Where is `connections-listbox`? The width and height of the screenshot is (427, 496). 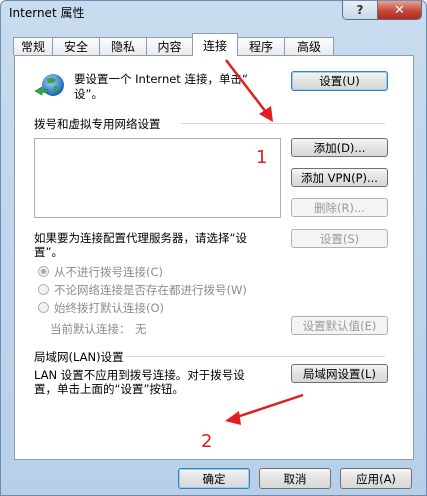
connections-listbox is located at coordinates (157, 178).